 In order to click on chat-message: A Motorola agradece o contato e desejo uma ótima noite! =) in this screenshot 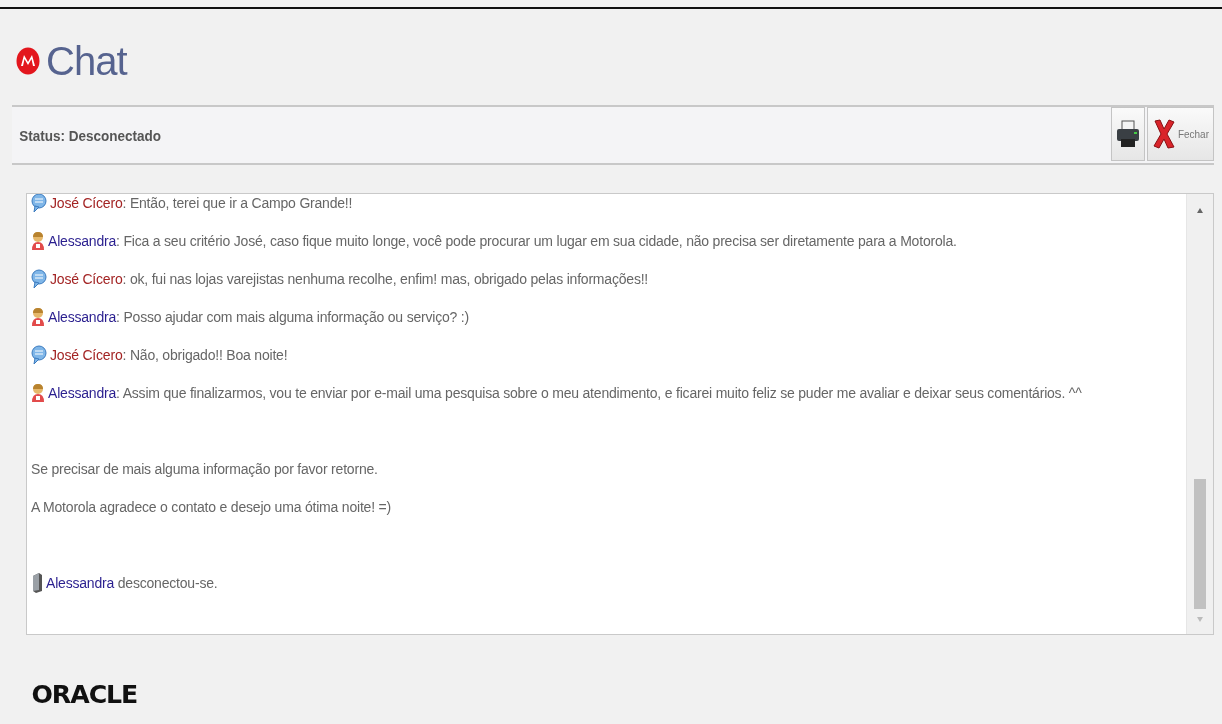, I will do `click(211, 507)`.